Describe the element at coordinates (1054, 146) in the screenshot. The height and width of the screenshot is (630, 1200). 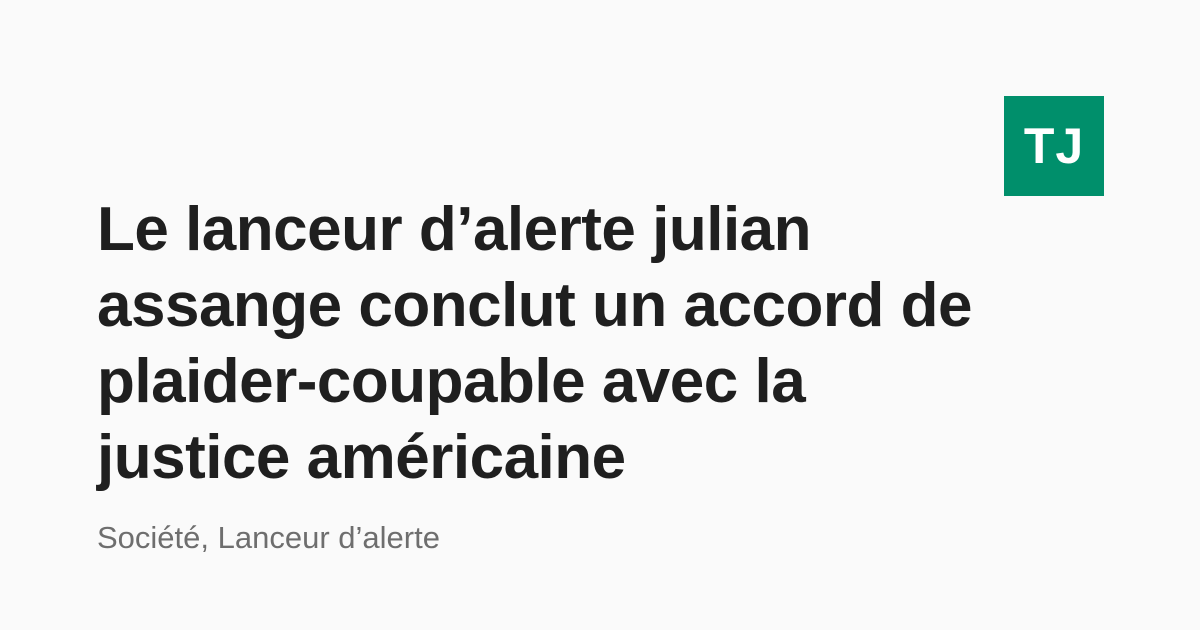
I see `site-logo: TJ` at that location.